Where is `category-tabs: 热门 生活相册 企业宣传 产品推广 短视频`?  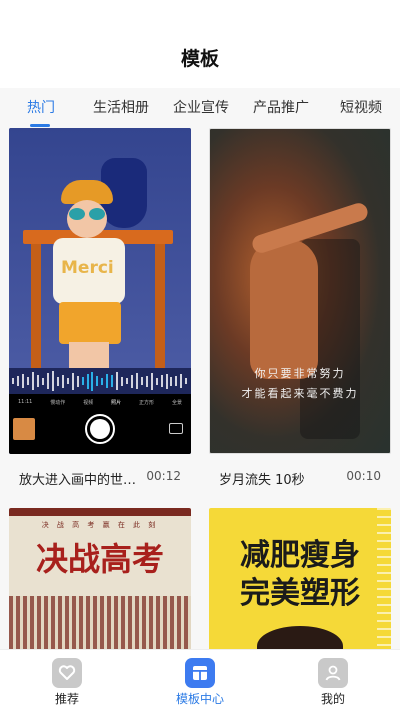
category-tabs: 热门 生活相册 企业宣传 产品推广 短视频 is located at coordinates (200, 108).